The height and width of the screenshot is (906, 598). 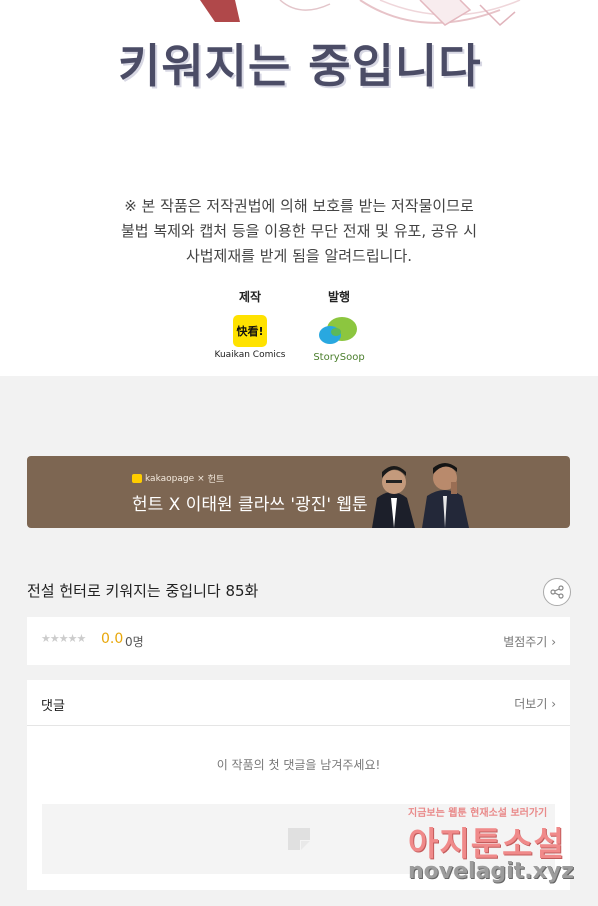 I want to click on promo-banner: kakaopage × 헌트 헌트 X 이태원 클라쓰 '광진' 웹툰, so click(x=298, y=492).